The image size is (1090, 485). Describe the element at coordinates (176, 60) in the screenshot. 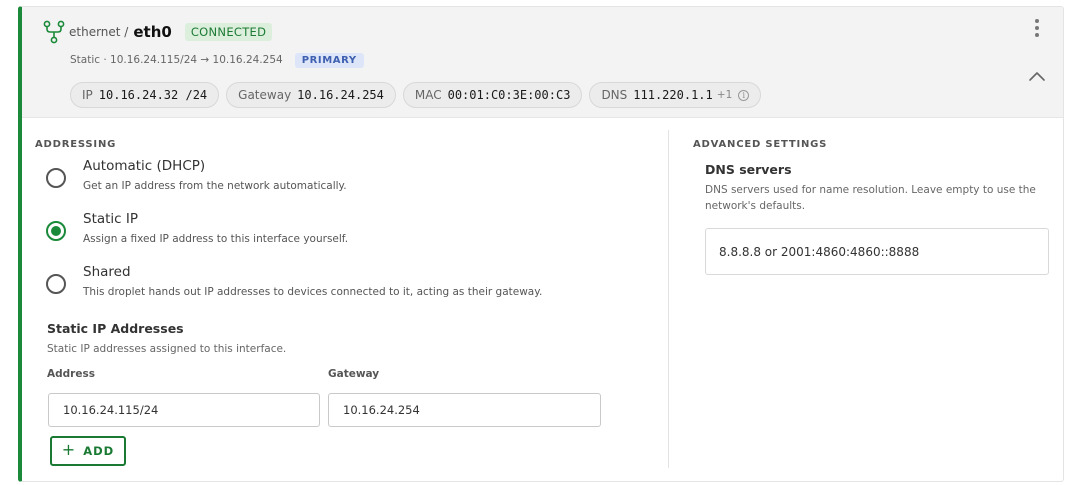

I see `interface-summary: Static · 10.16.24.115/24 → 10.16.24.254` at that location.